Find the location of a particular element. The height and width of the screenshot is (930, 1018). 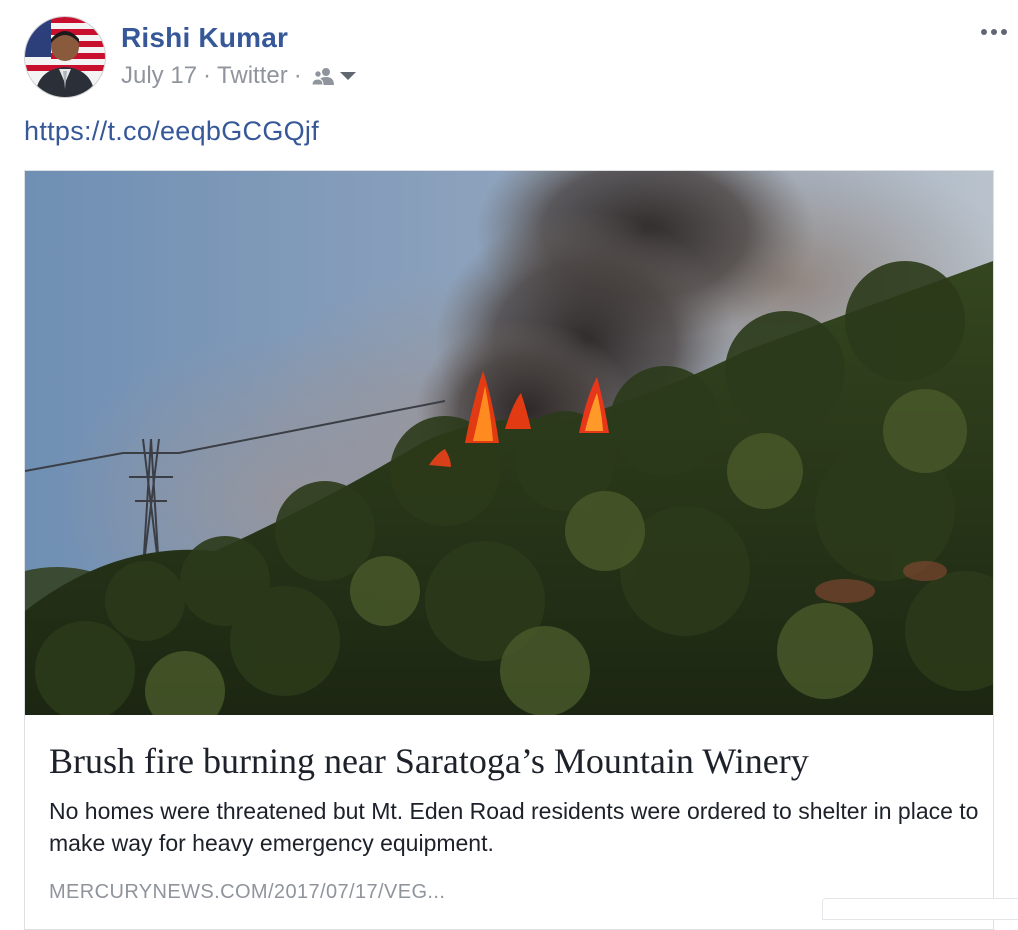

more-options-button is located at coordinates (994, 32).